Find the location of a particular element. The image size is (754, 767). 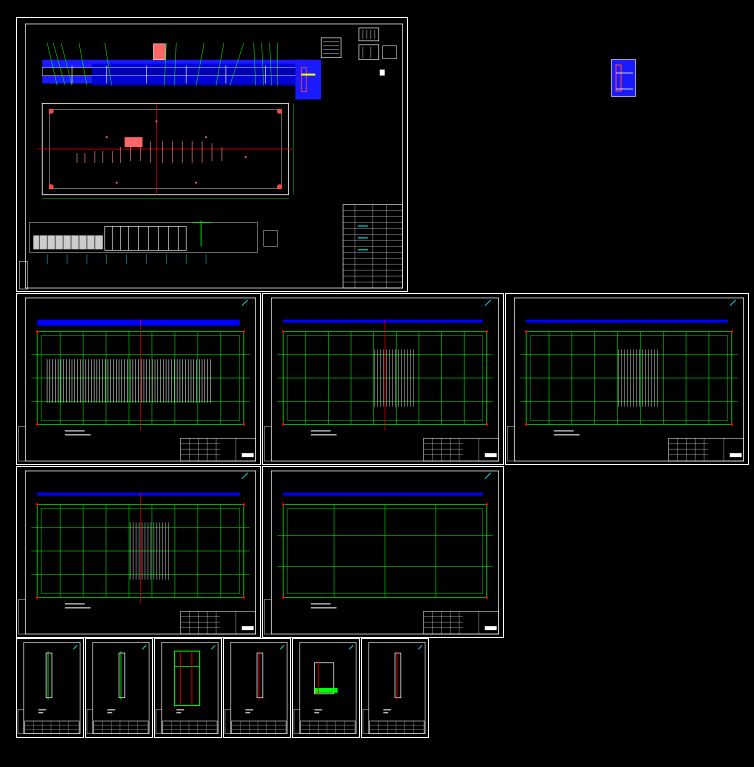

small-section-sheet is located at coordinates (623, 78).